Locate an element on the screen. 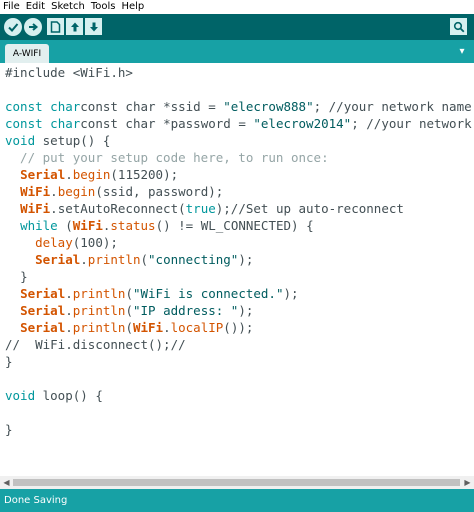 This screenshot has height=512, width=474. code-text: (ssid, password); is located at coordinates (159, 191).